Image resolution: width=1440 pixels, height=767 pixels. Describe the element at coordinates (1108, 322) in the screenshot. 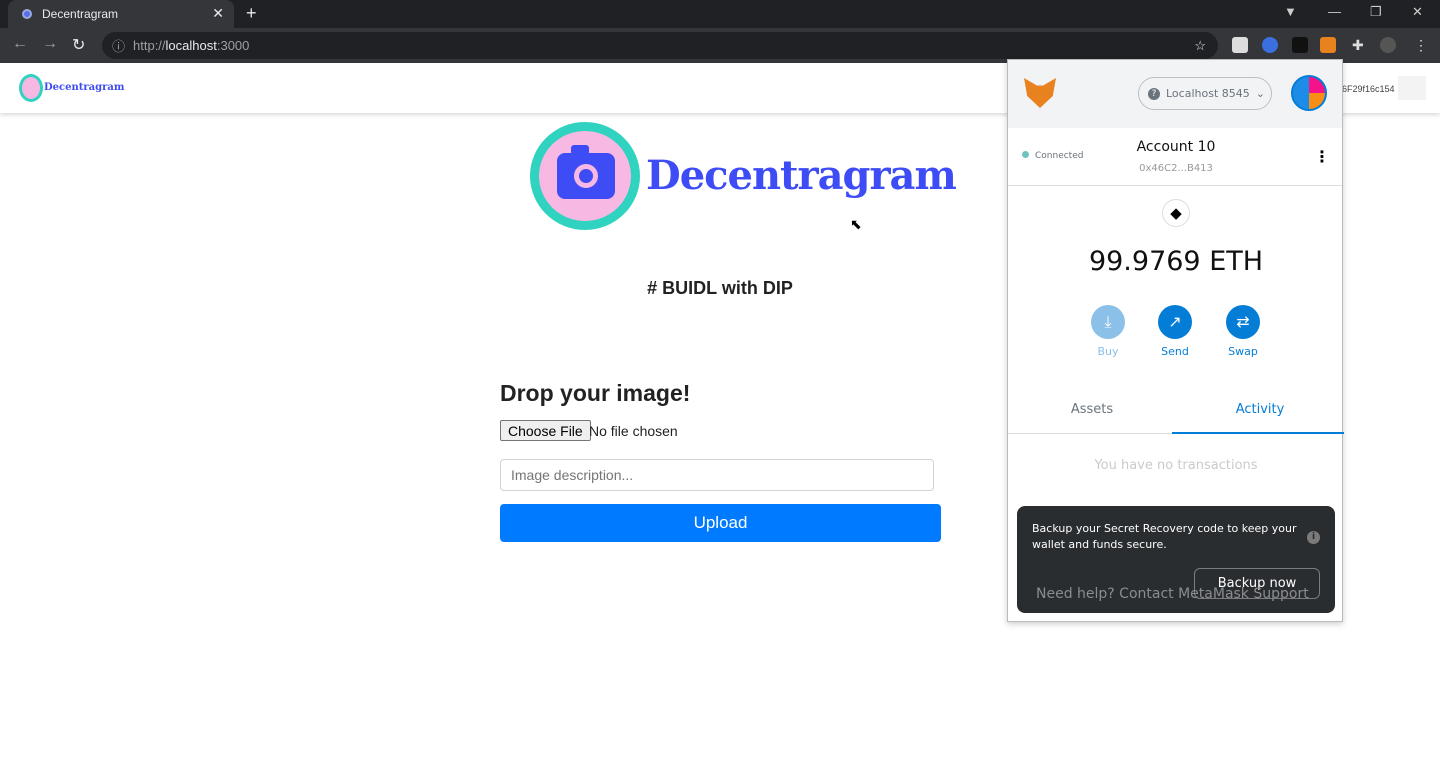

I see `download-icon: ⤓` at that location.